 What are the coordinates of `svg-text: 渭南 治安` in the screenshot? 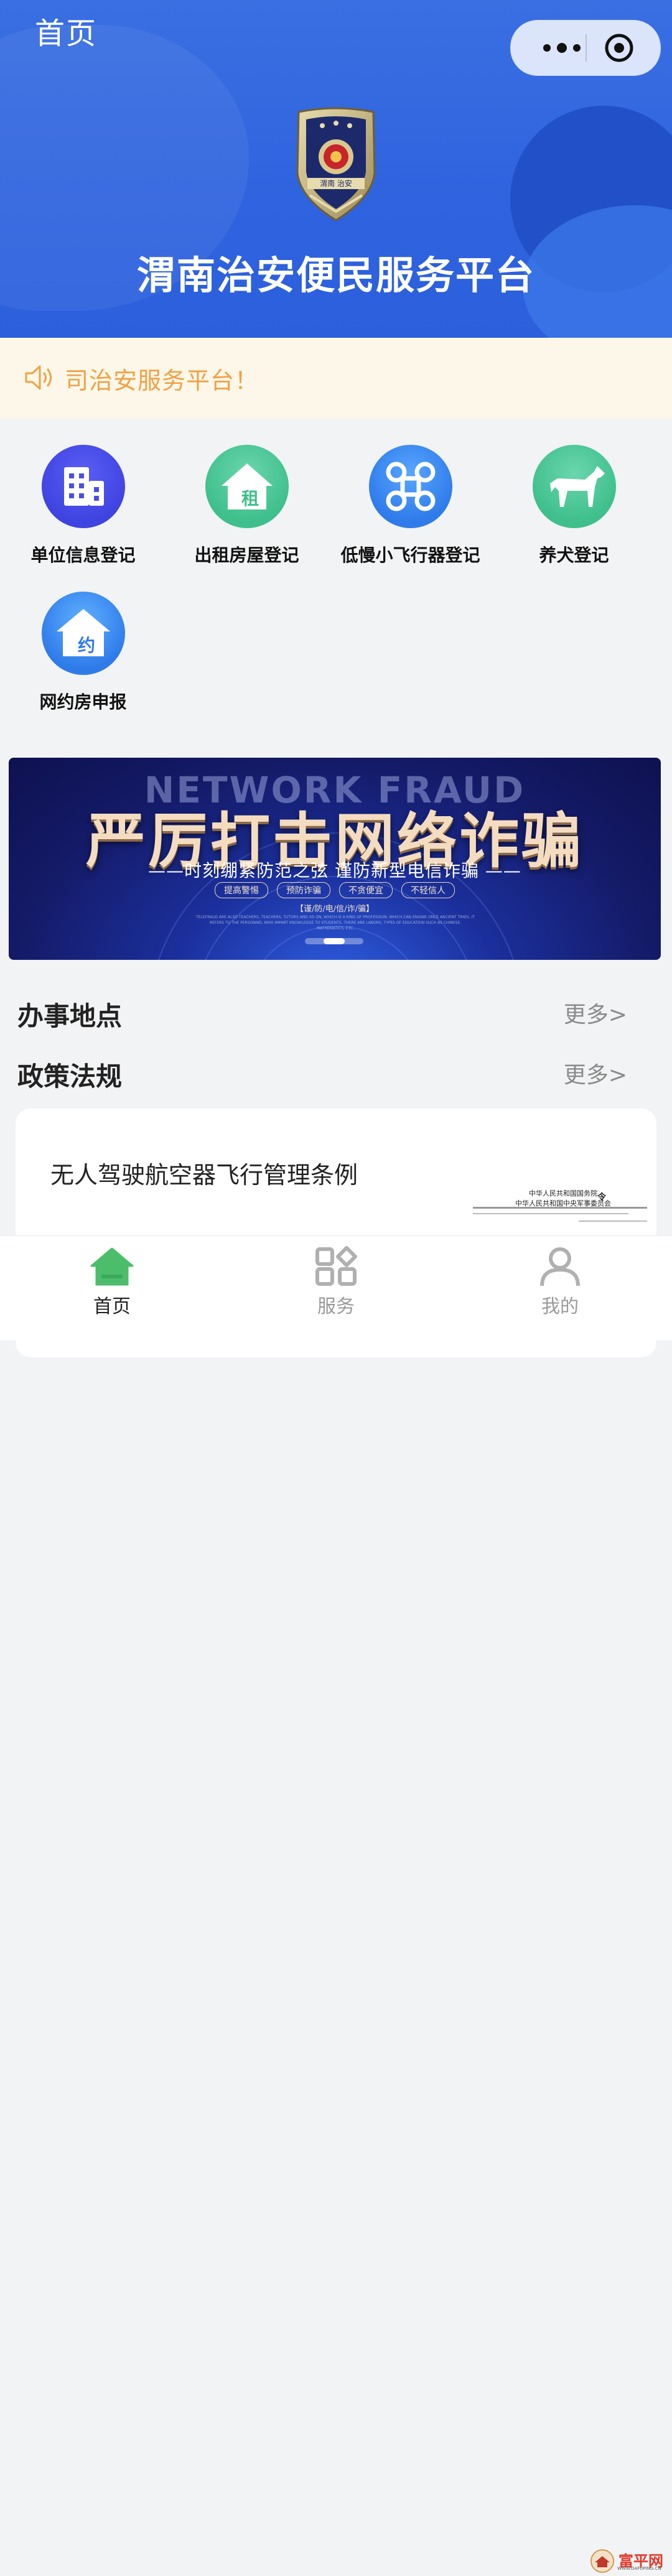 It's located at (336, 183).